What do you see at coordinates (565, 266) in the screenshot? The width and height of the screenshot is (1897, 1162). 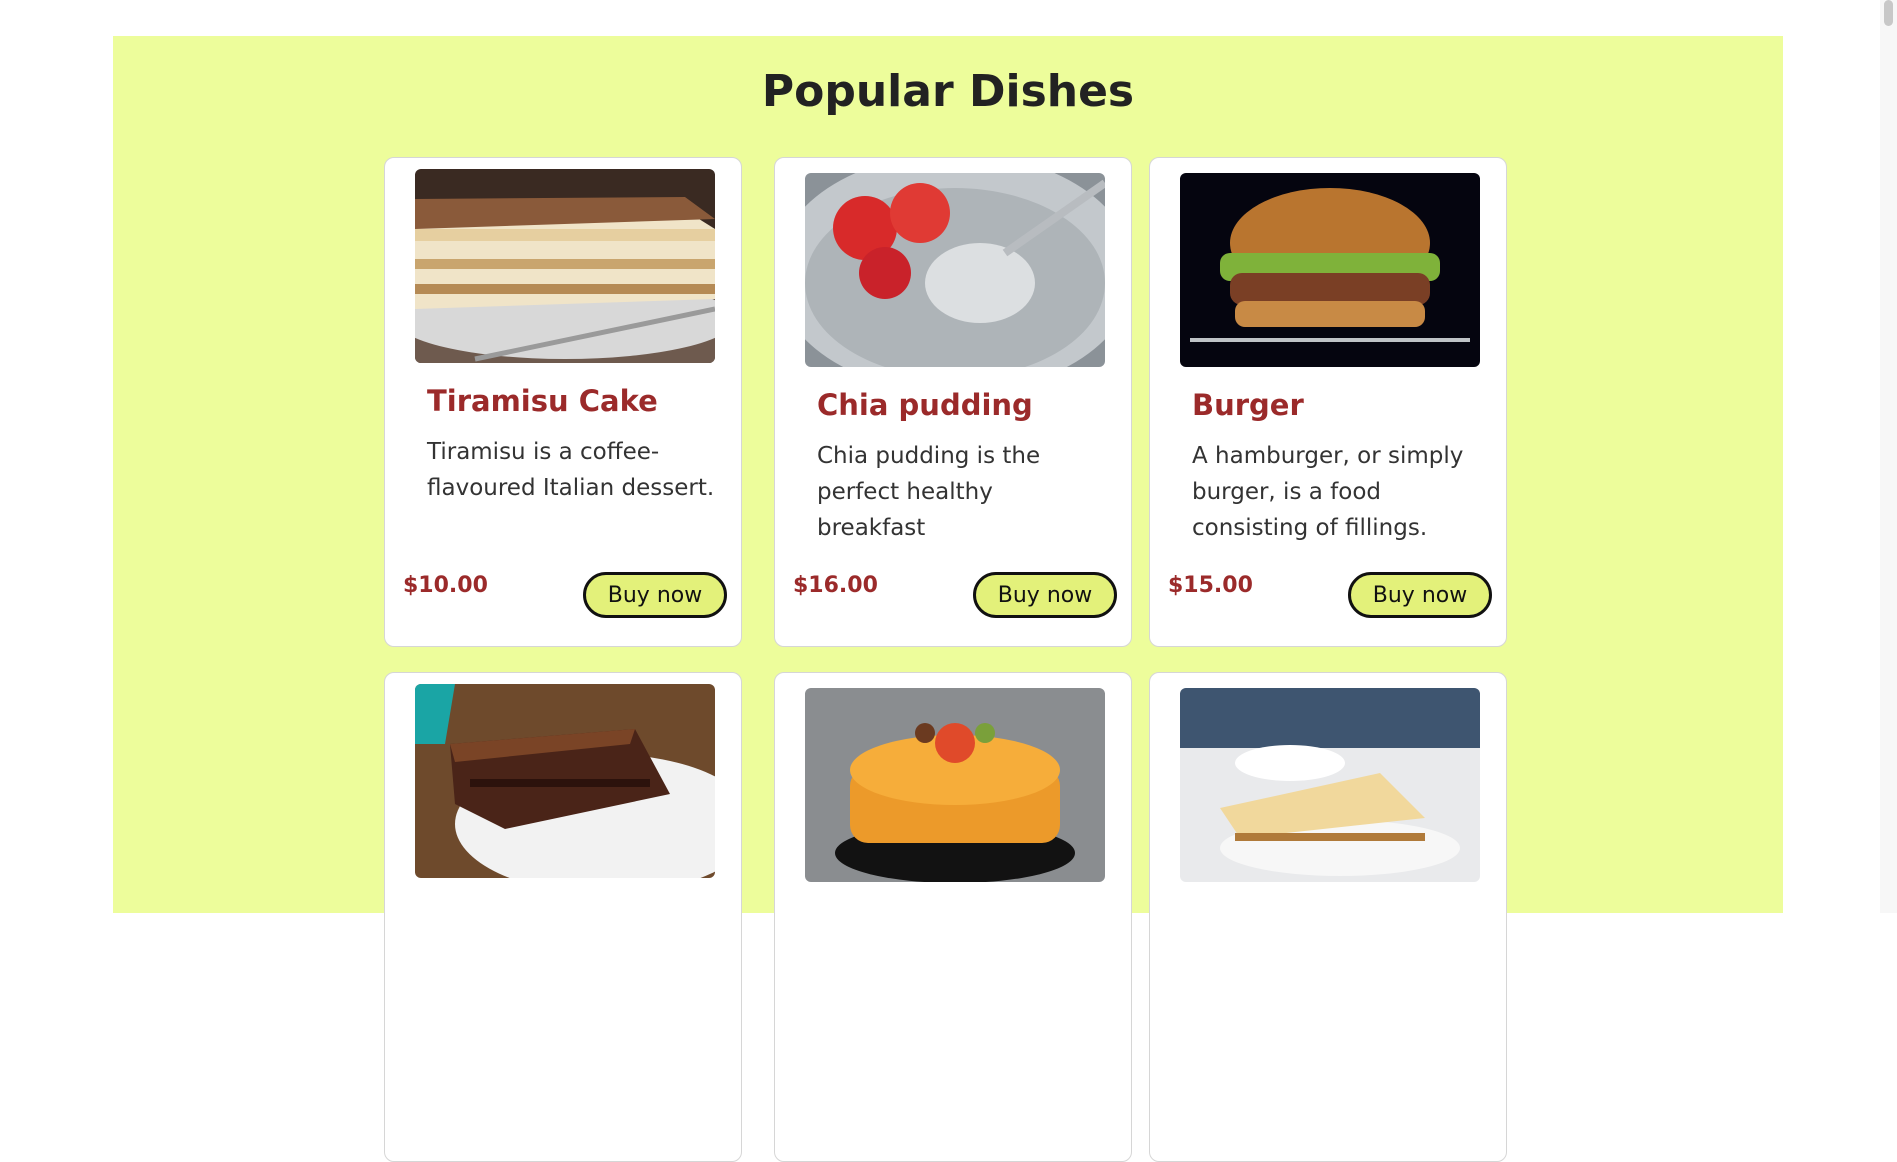 I see `tiramisu-image` at bounding box center [565, 266].